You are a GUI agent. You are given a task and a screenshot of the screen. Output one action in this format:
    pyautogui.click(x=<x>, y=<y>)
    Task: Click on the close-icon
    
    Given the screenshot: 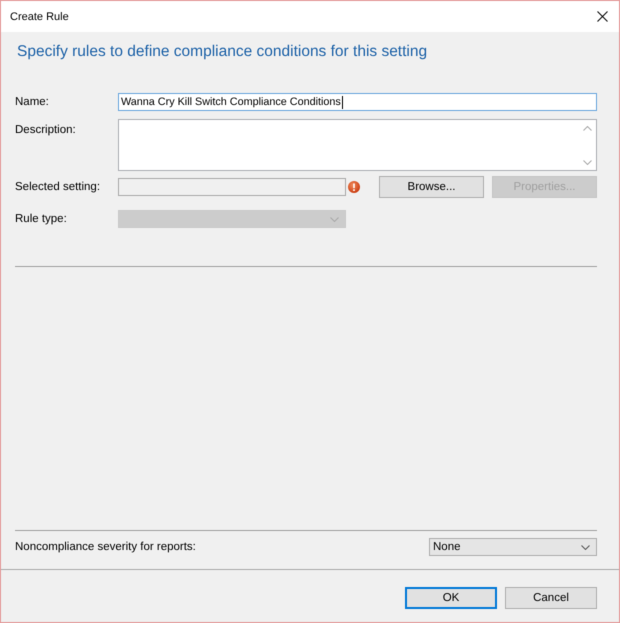 What is the action you would take?
    pyautogui.click(x=602, y=16)
    